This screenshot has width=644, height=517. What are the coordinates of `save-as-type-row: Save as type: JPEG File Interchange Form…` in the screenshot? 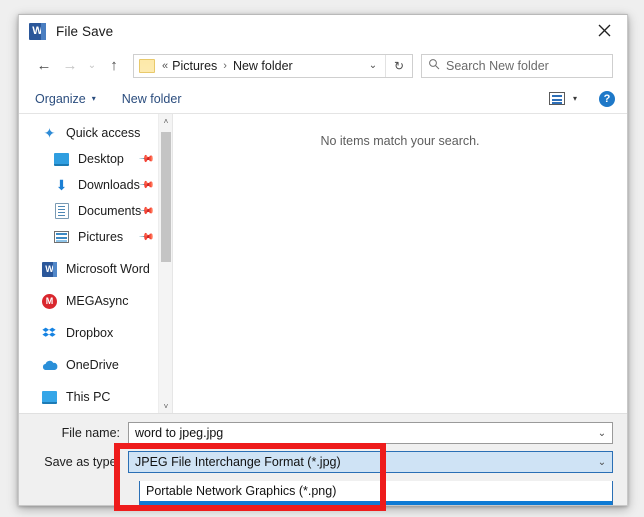 It's located at (323, 462).